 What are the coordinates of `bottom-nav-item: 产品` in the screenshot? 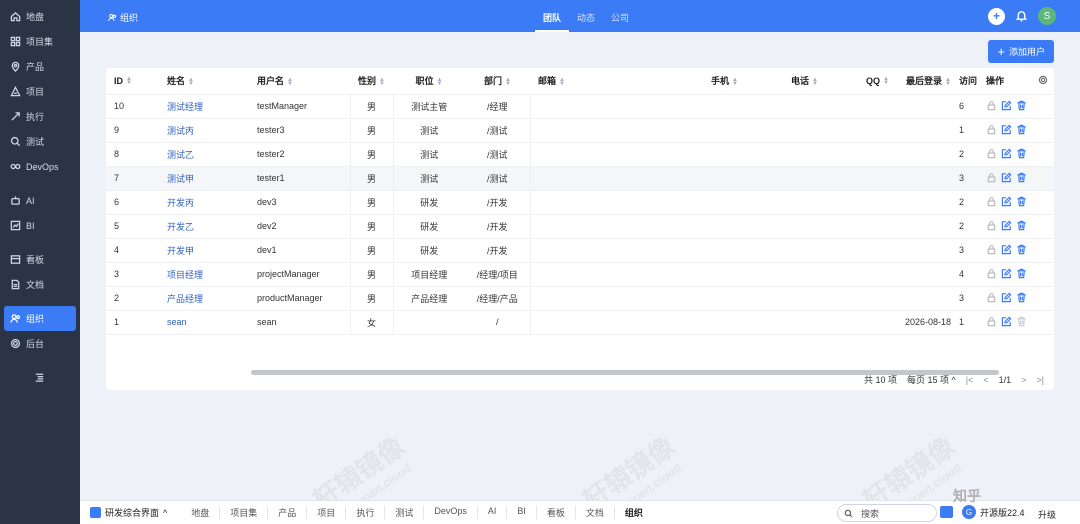 It's located at (286, 512).